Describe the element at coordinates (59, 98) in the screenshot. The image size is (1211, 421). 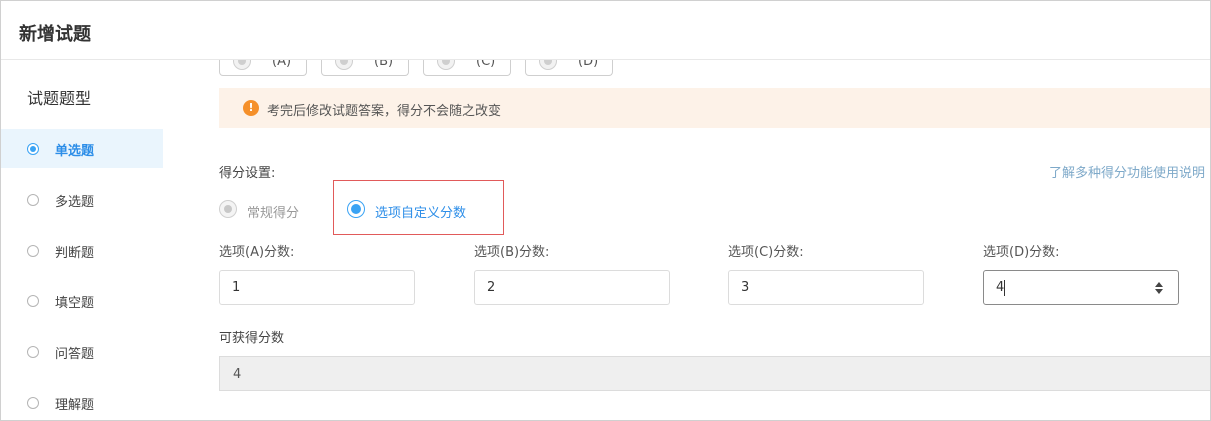
I see `sidebar-title: 试题题型` at that location.